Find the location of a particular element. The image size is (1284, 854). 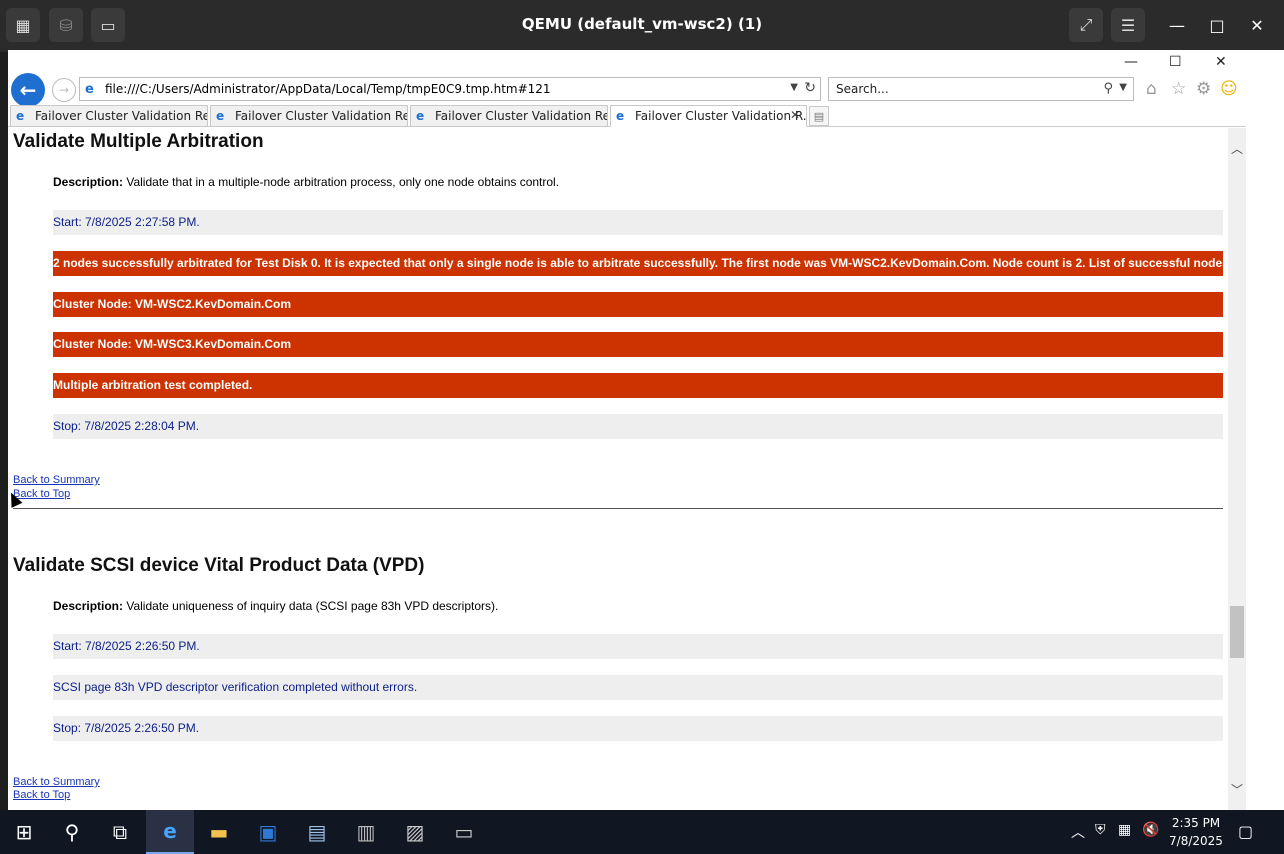

scroll-down-icon: ﹀ is located at coordinates (1237, 789).